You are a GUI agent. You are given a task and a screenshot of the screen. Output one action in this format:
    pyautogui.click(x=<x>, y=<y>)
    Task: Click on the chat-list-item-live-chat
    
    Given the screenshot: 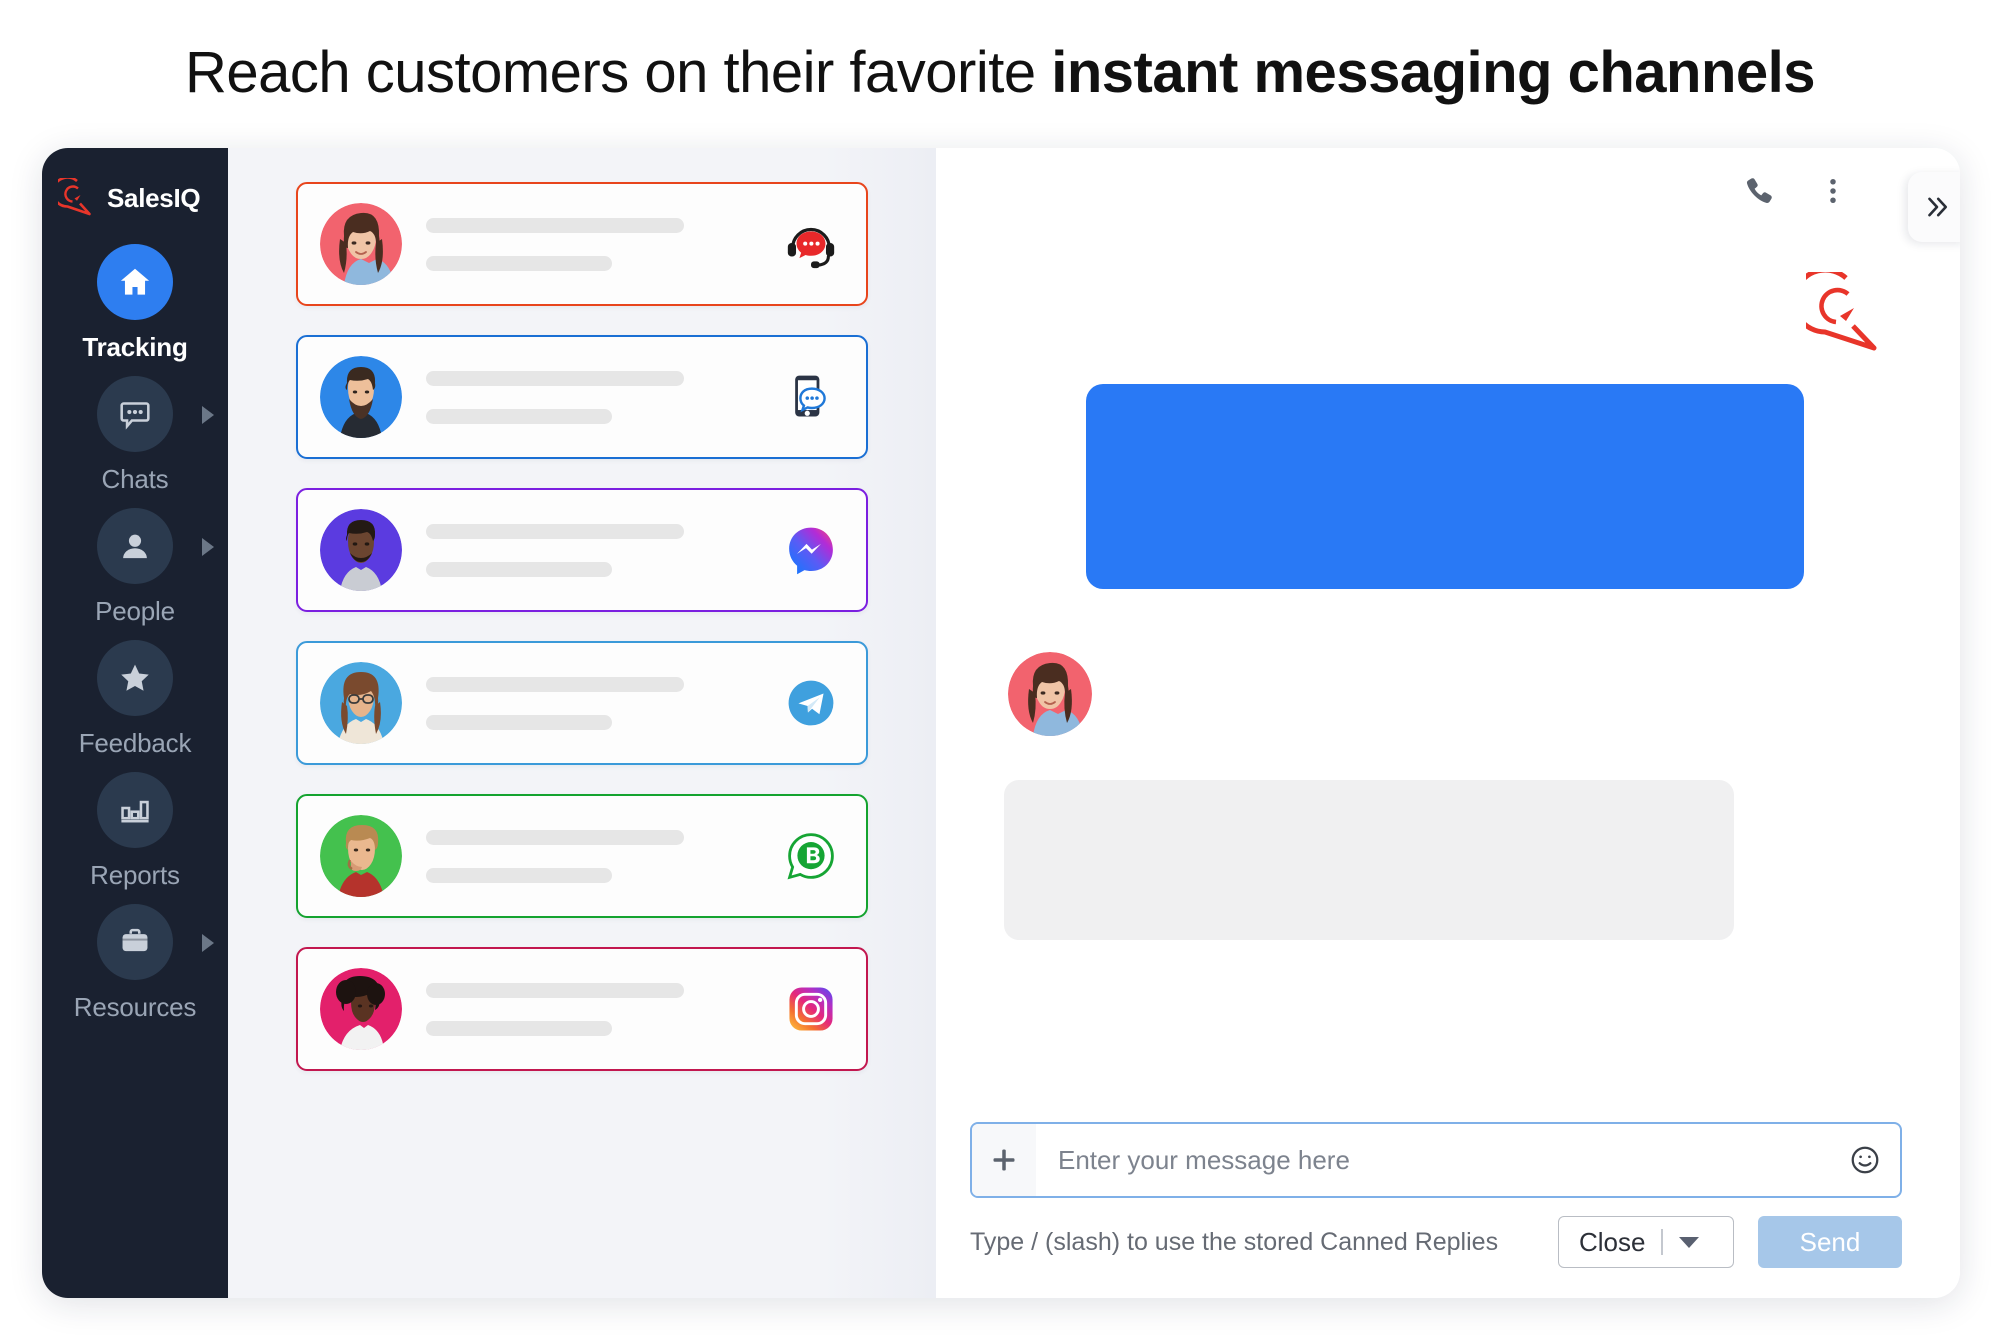 What is the action you would take?
    pyautogui.click(x=582, y=244)
    